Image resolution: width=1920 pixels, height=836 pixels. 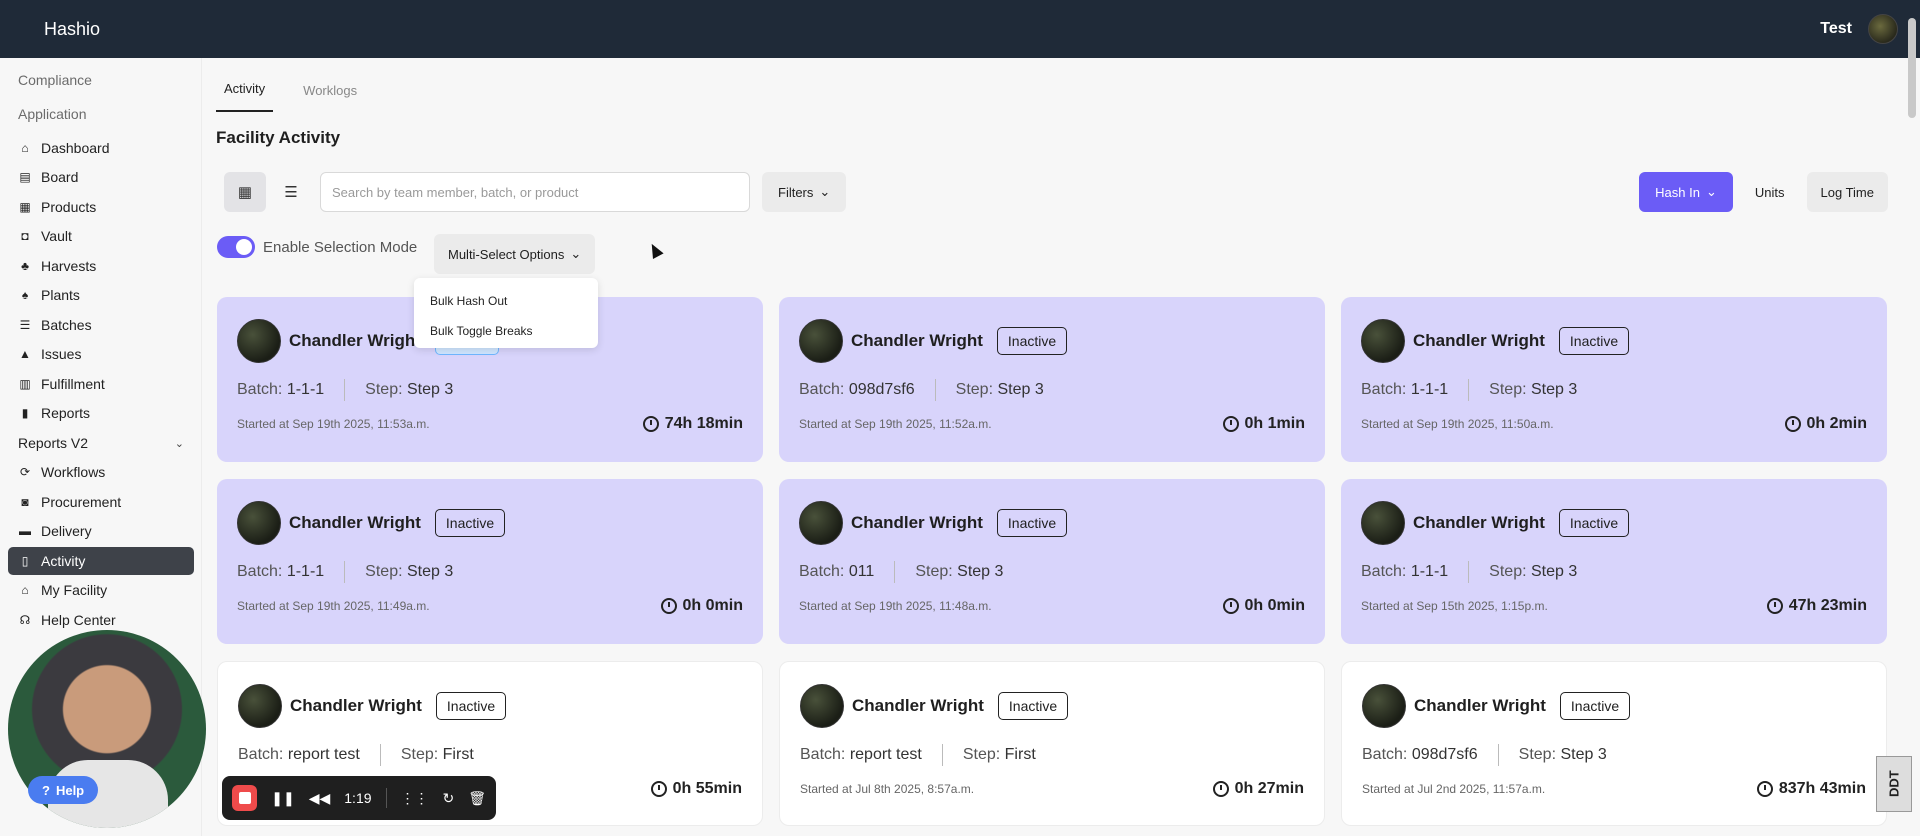 I want to click on board-icon: ▤, so click(x=25, y=177).